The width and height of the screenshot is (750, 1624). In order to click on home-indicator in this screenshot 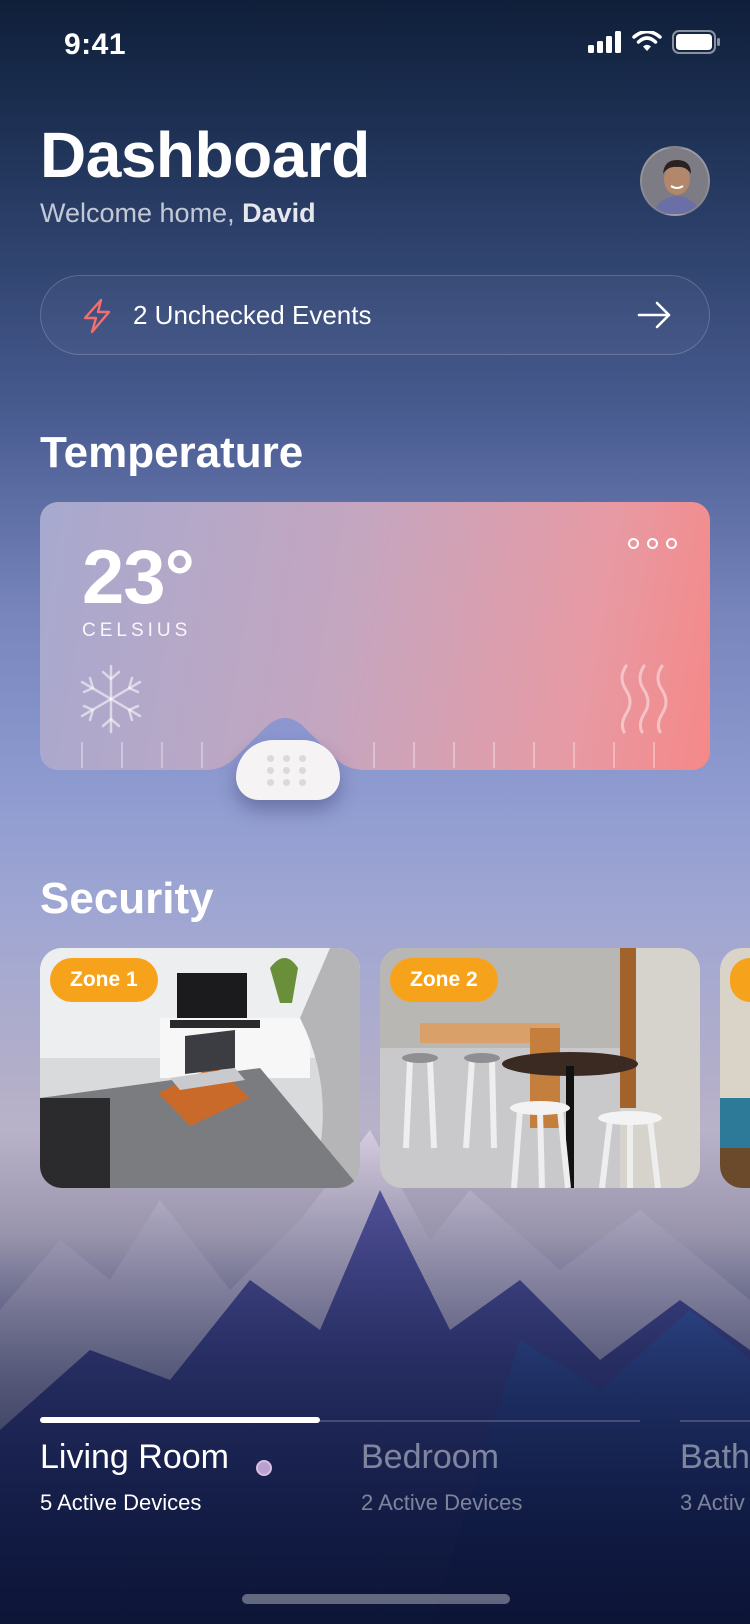, I will do `click(376, 1599)`.